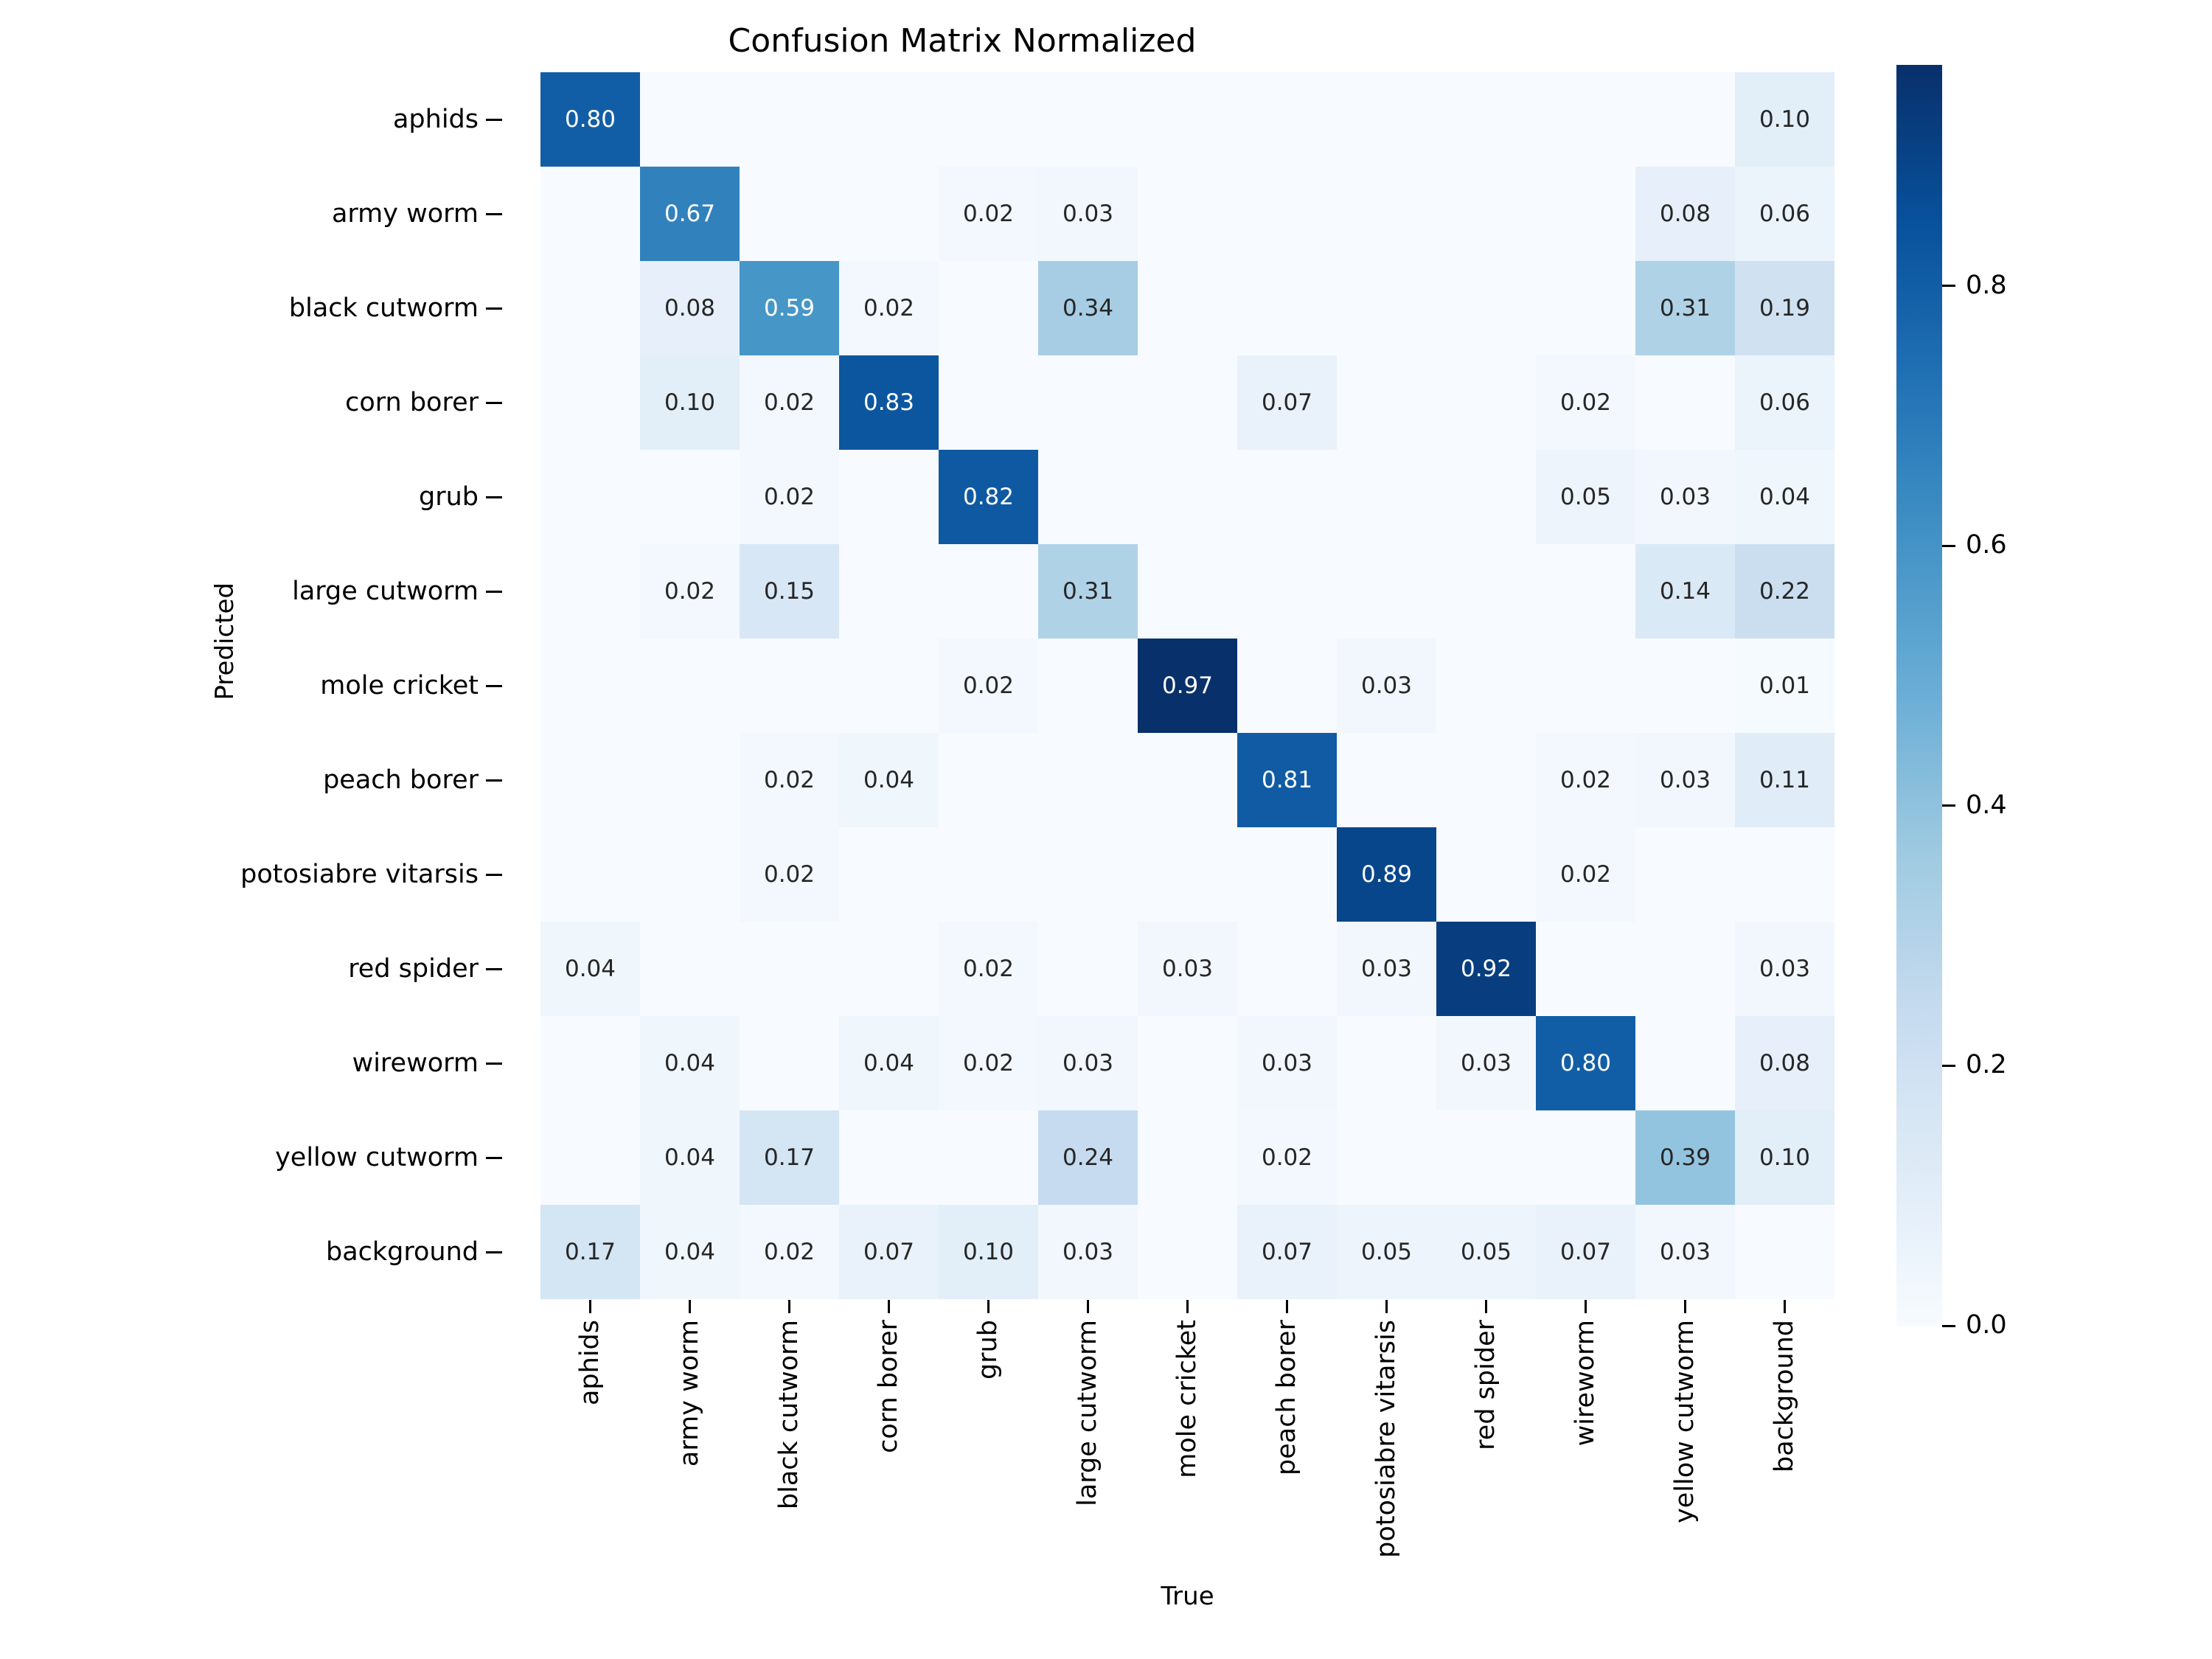  What do you see at coordinates (1585, 1251) in the screenshot?
I see `heatmap-cell-value: 0.07` at bounding box center [1585, 1251].